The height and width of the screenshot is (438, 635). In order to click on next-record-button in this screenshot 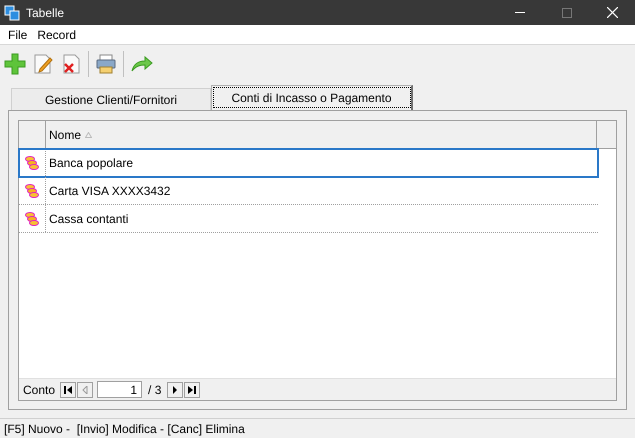, I will do `click(175, 390)`.